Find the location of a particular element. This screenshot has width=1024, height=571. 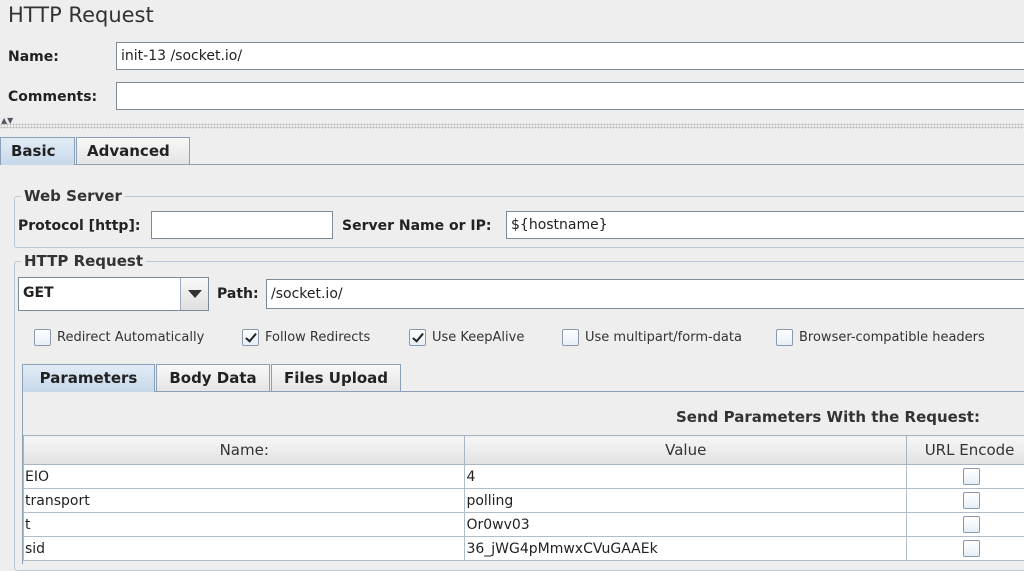

protocol-label: Protocol [http]: is located at coordinates (79, 226).